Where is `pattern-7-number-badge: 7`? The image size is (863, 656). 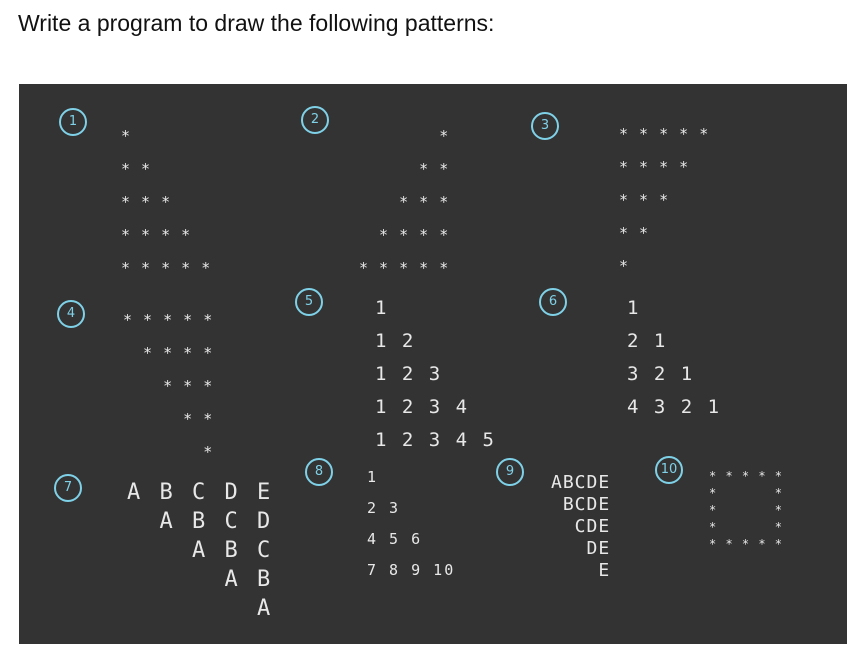 pattern-7-number-badge: 7 is located at coordinates (68, 488).